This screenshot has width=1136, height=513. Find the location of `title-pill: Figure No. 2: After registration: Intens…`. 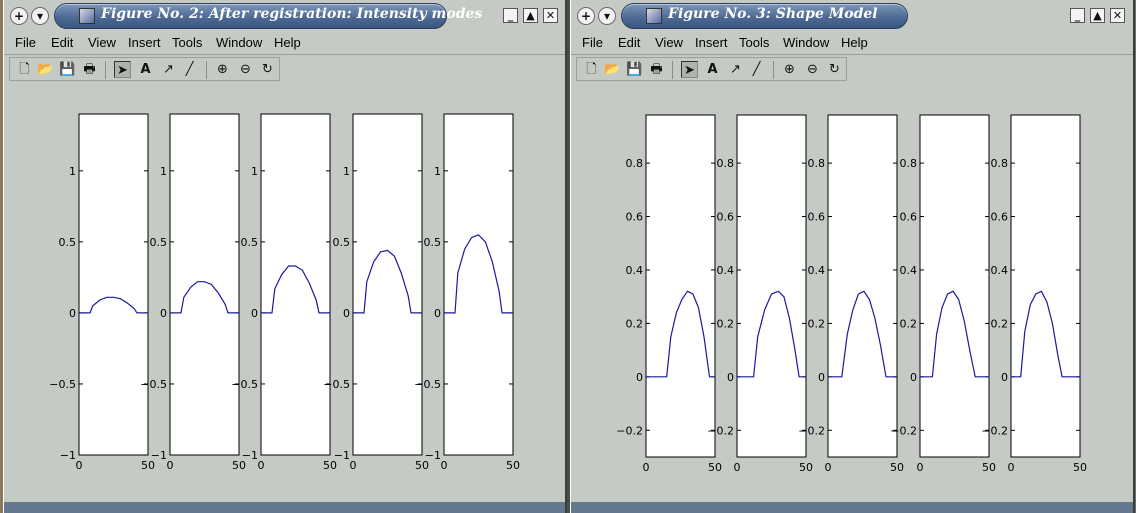

title-pill: Figure No. 2: After registration: Intens… is located at coordinates (268, 16).